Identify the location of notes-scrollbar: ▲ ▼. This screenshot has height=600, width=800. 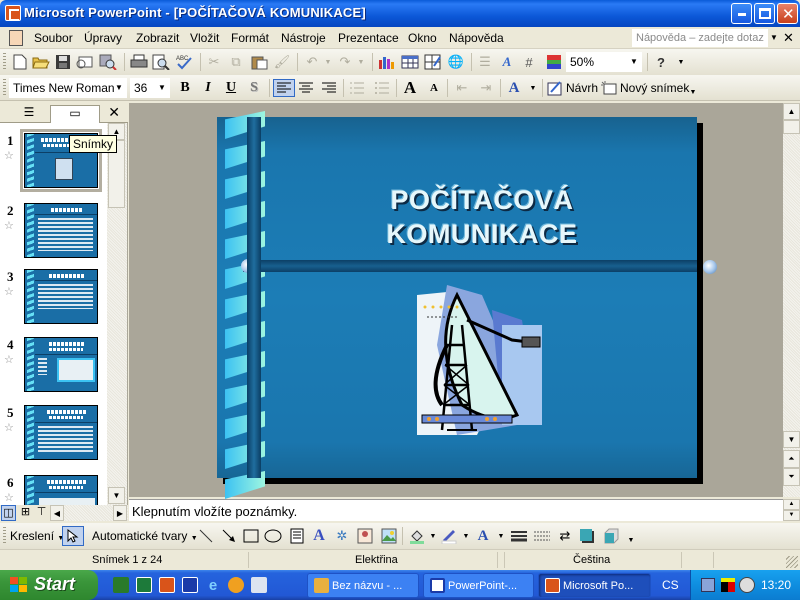
(791, 510).